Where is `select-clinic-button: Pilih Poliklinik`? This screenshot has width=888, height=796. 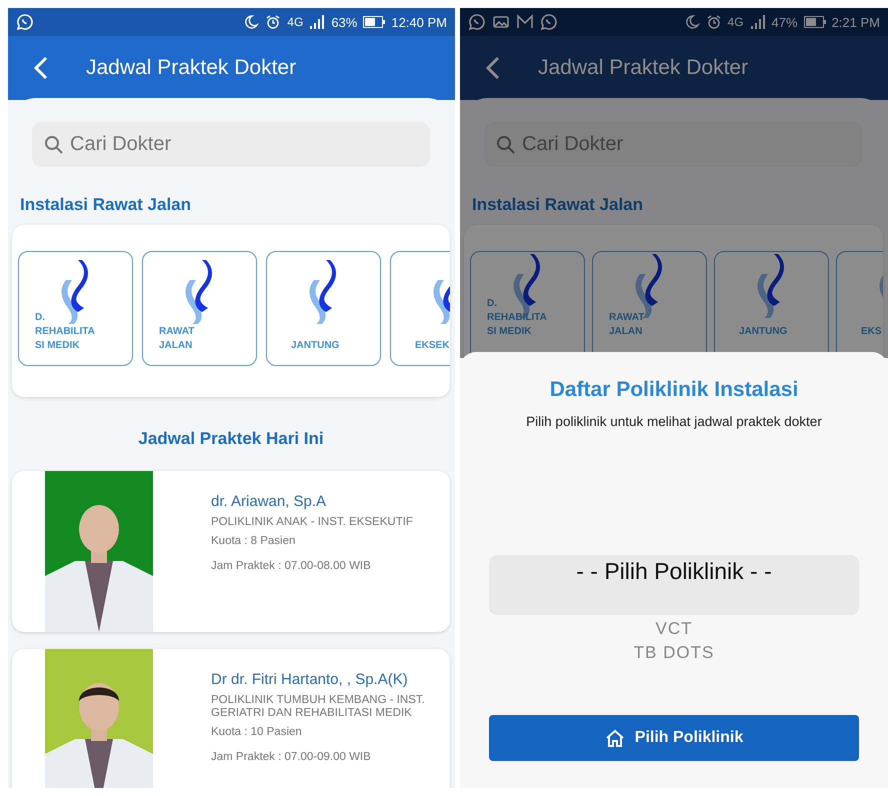
select-clinic-button: Pilih Poliklinik is located at coordinates (674, 738).